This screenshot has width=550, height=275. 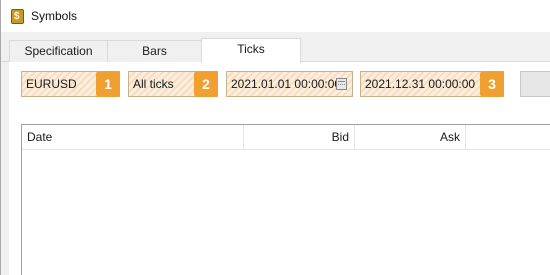 What do you see at coordinates (341, 84) in the screenshot?
I see `calendar-icon` at bounding box center [341, 84].